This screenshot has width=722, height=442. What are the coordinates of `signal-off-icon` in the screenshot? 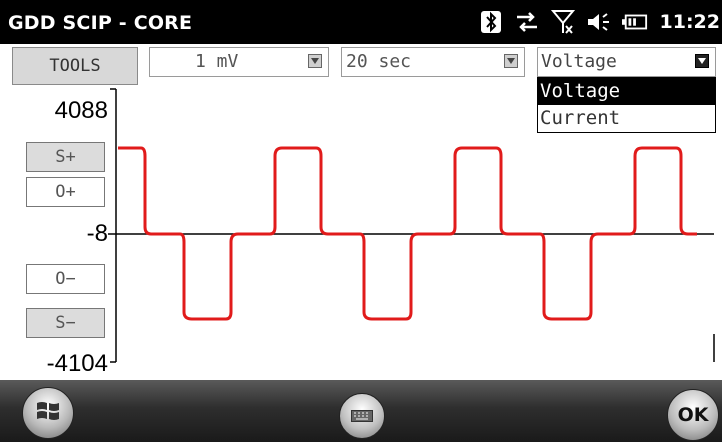 It's located at (563, 22).